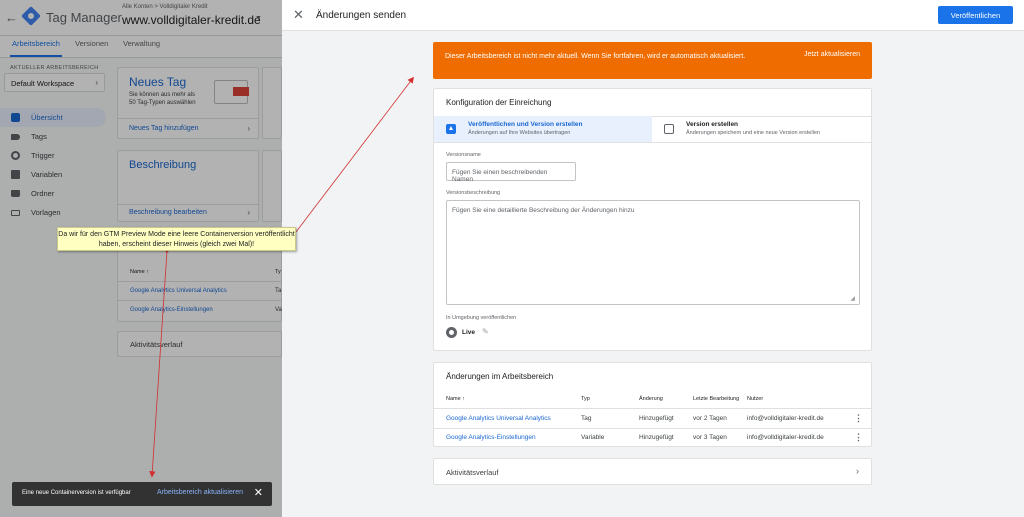  I want to click on column-header-user: Nutzer, so click(755, 399).